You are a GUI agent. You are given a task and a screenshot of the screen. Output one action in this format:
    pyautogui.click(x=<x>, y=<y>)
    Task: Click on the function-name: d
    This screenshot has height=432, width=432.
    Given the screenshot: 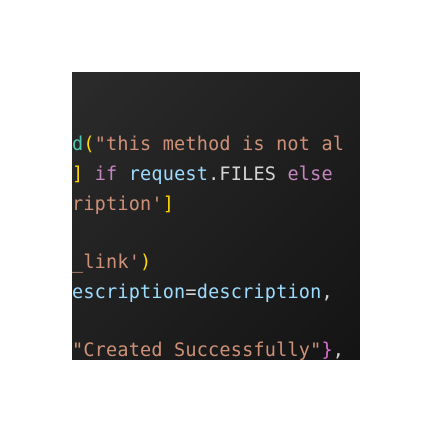 What is the action you would take?
    pyautogui.click(x=78, y=144)
    